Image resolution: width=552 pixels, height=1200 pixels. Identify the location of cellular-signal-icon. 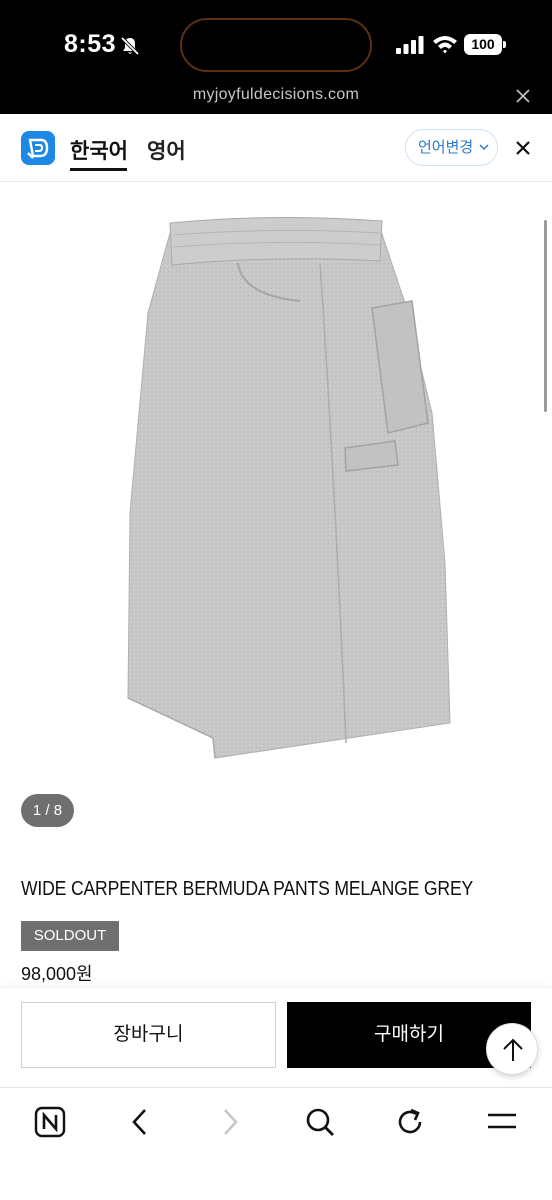
(410, 45).